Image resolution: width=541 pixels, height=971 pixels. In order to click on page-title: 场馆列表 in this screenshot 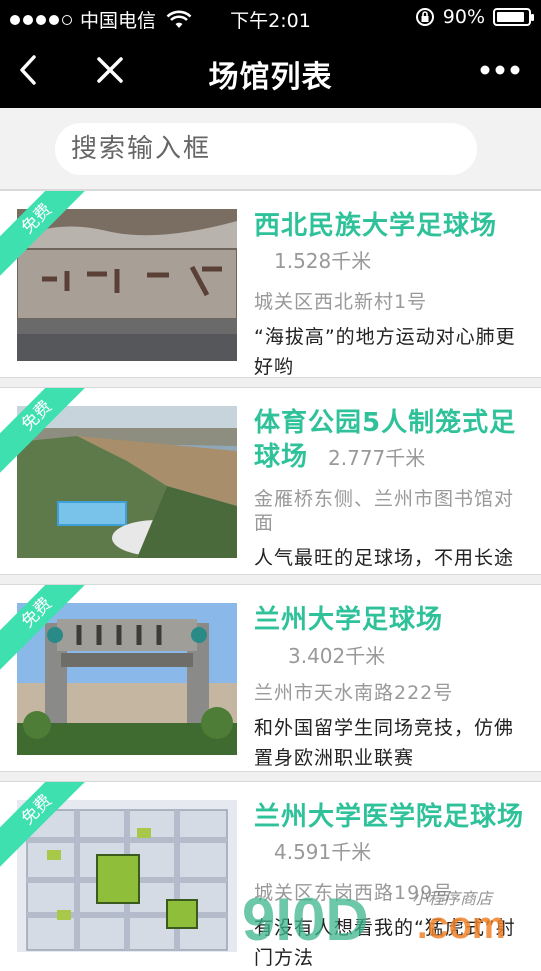, I will do `click(270, 77)`.